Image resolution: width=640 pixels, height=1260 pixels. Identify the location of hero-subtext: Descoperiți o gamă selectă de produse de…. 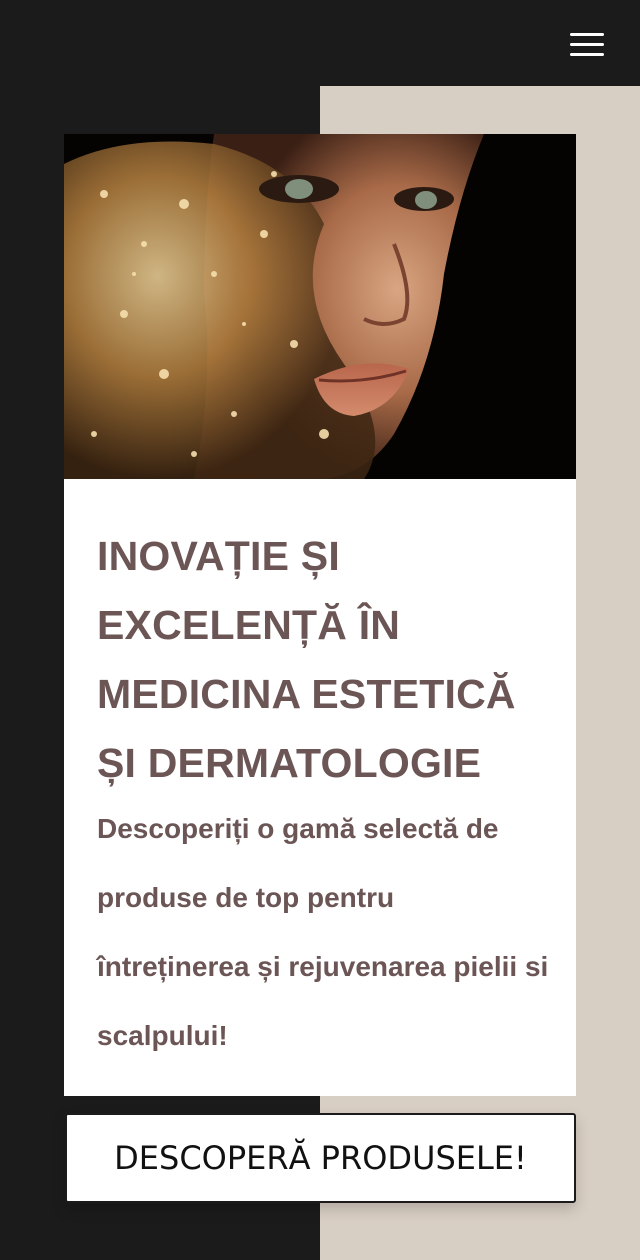
(323, 932).